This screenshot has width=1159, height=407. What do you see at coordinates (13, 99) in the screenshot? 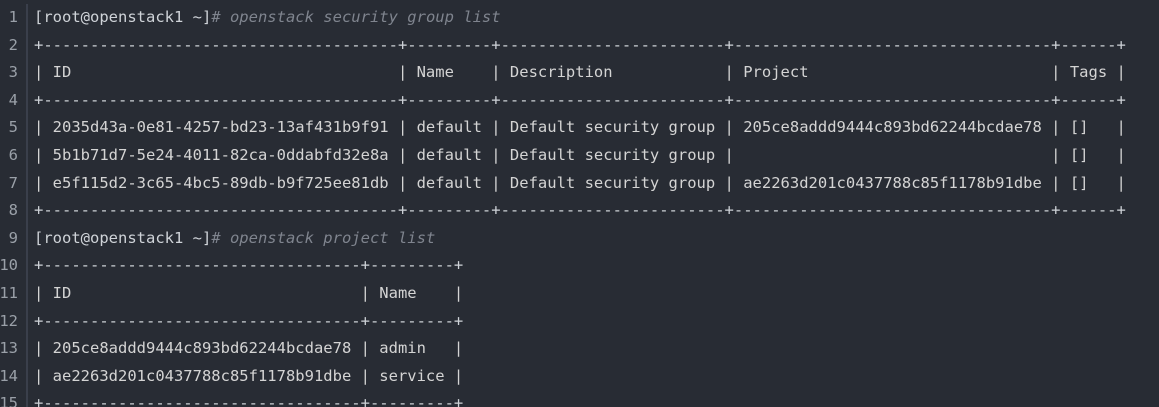
I see `line-number: 4` at bounding box center [13, 99].